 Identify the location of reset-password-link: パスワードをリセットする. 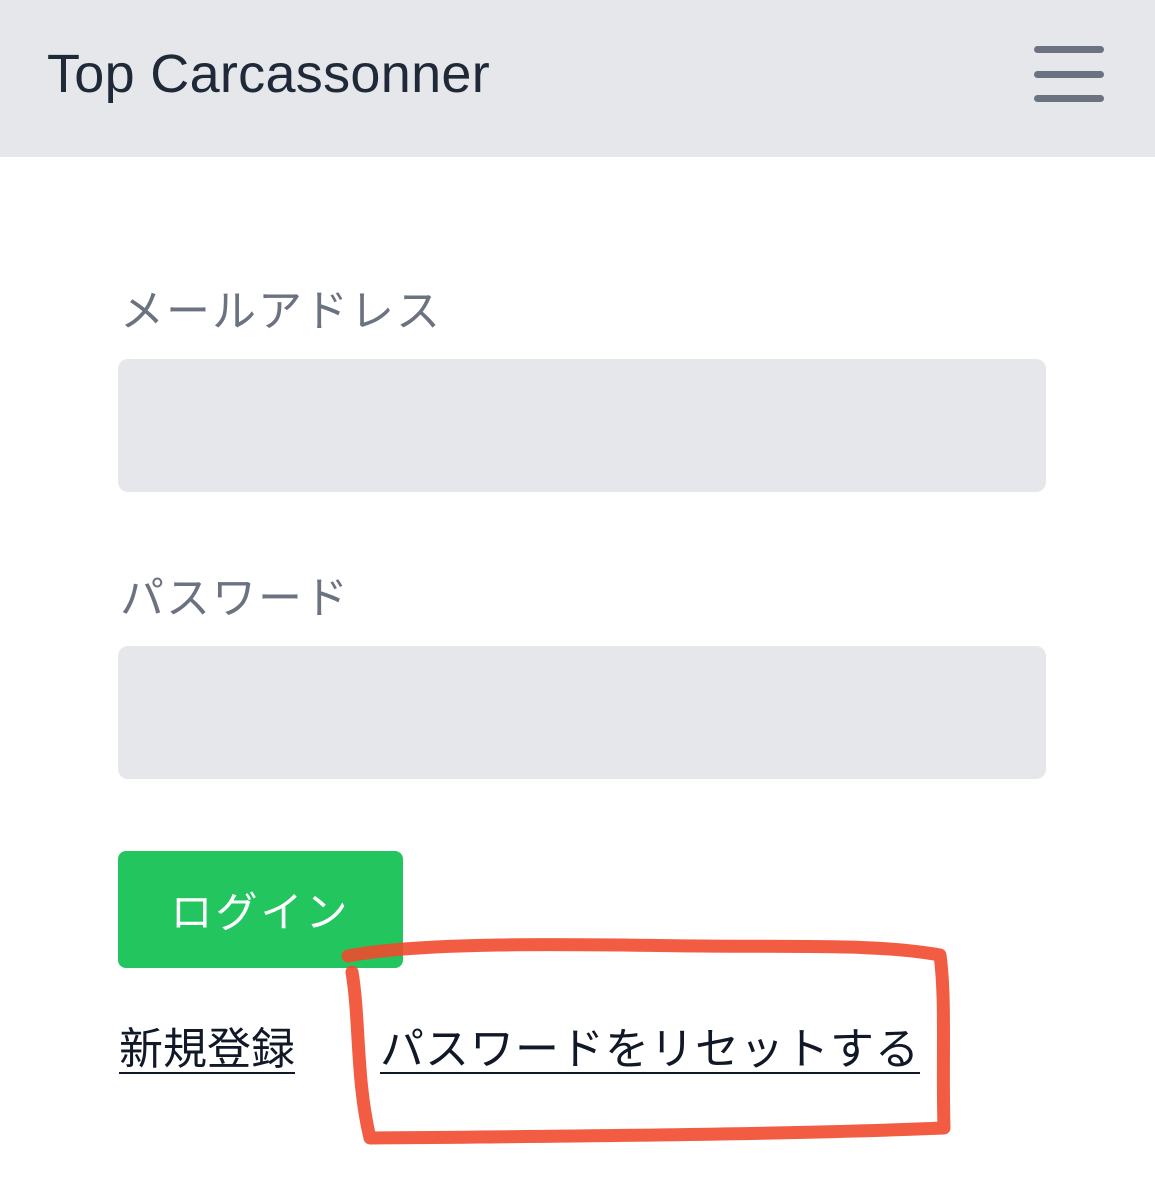
(650, 1050).